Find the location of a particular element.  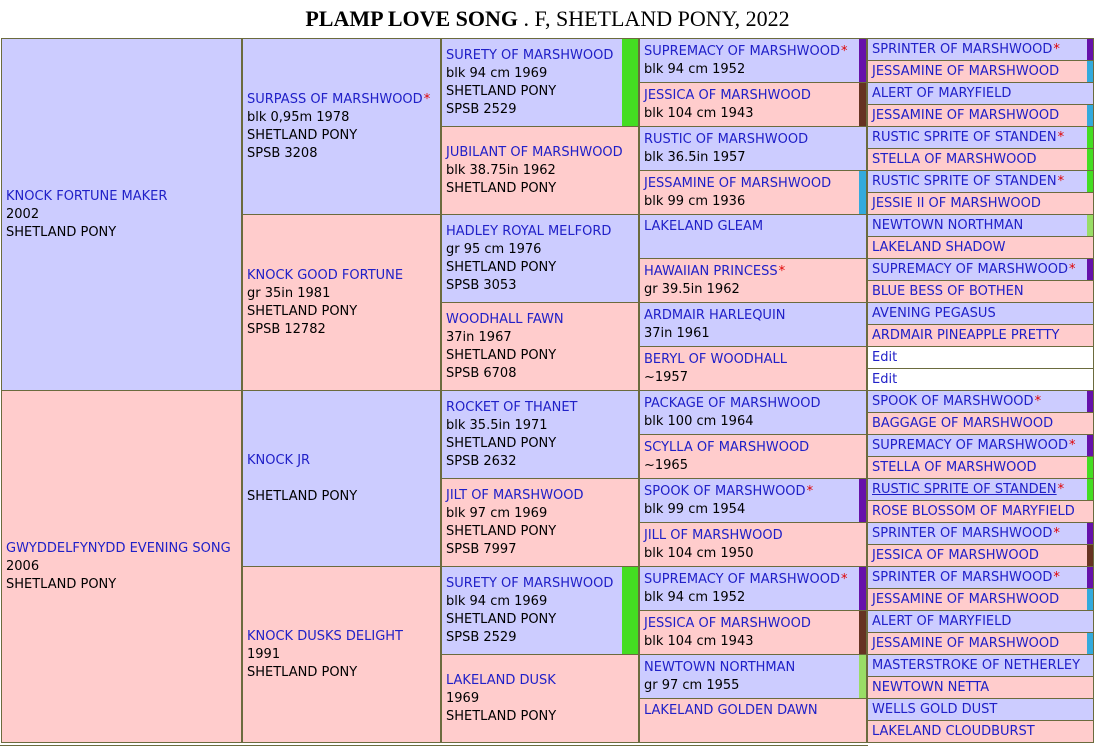

pedigree-cell-g5: SUPREMACY OF MARSHWOOD* is located at coordinates (980, 269).